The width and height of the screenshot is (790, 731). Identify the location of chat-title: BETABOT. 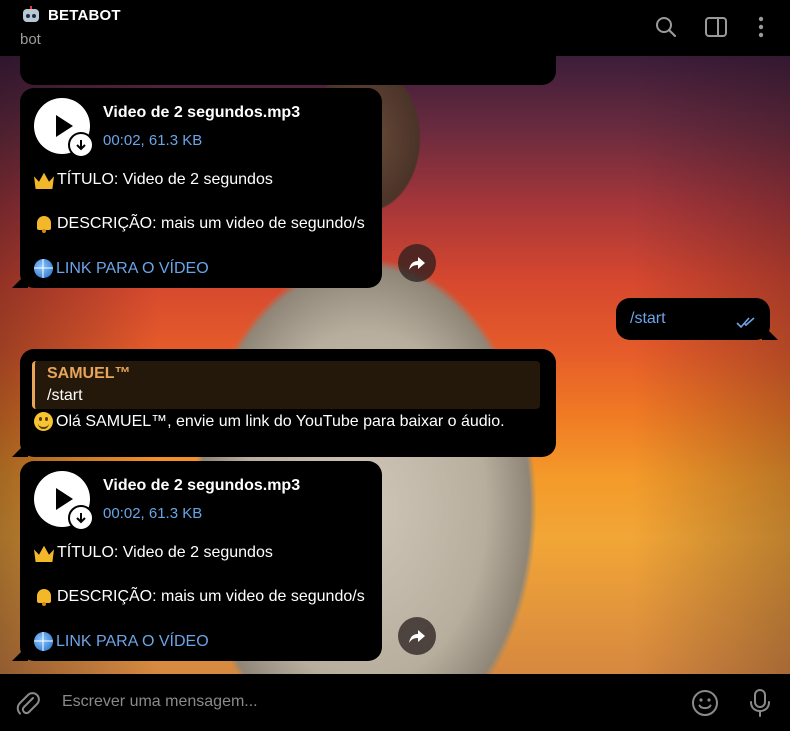
(84, 15).